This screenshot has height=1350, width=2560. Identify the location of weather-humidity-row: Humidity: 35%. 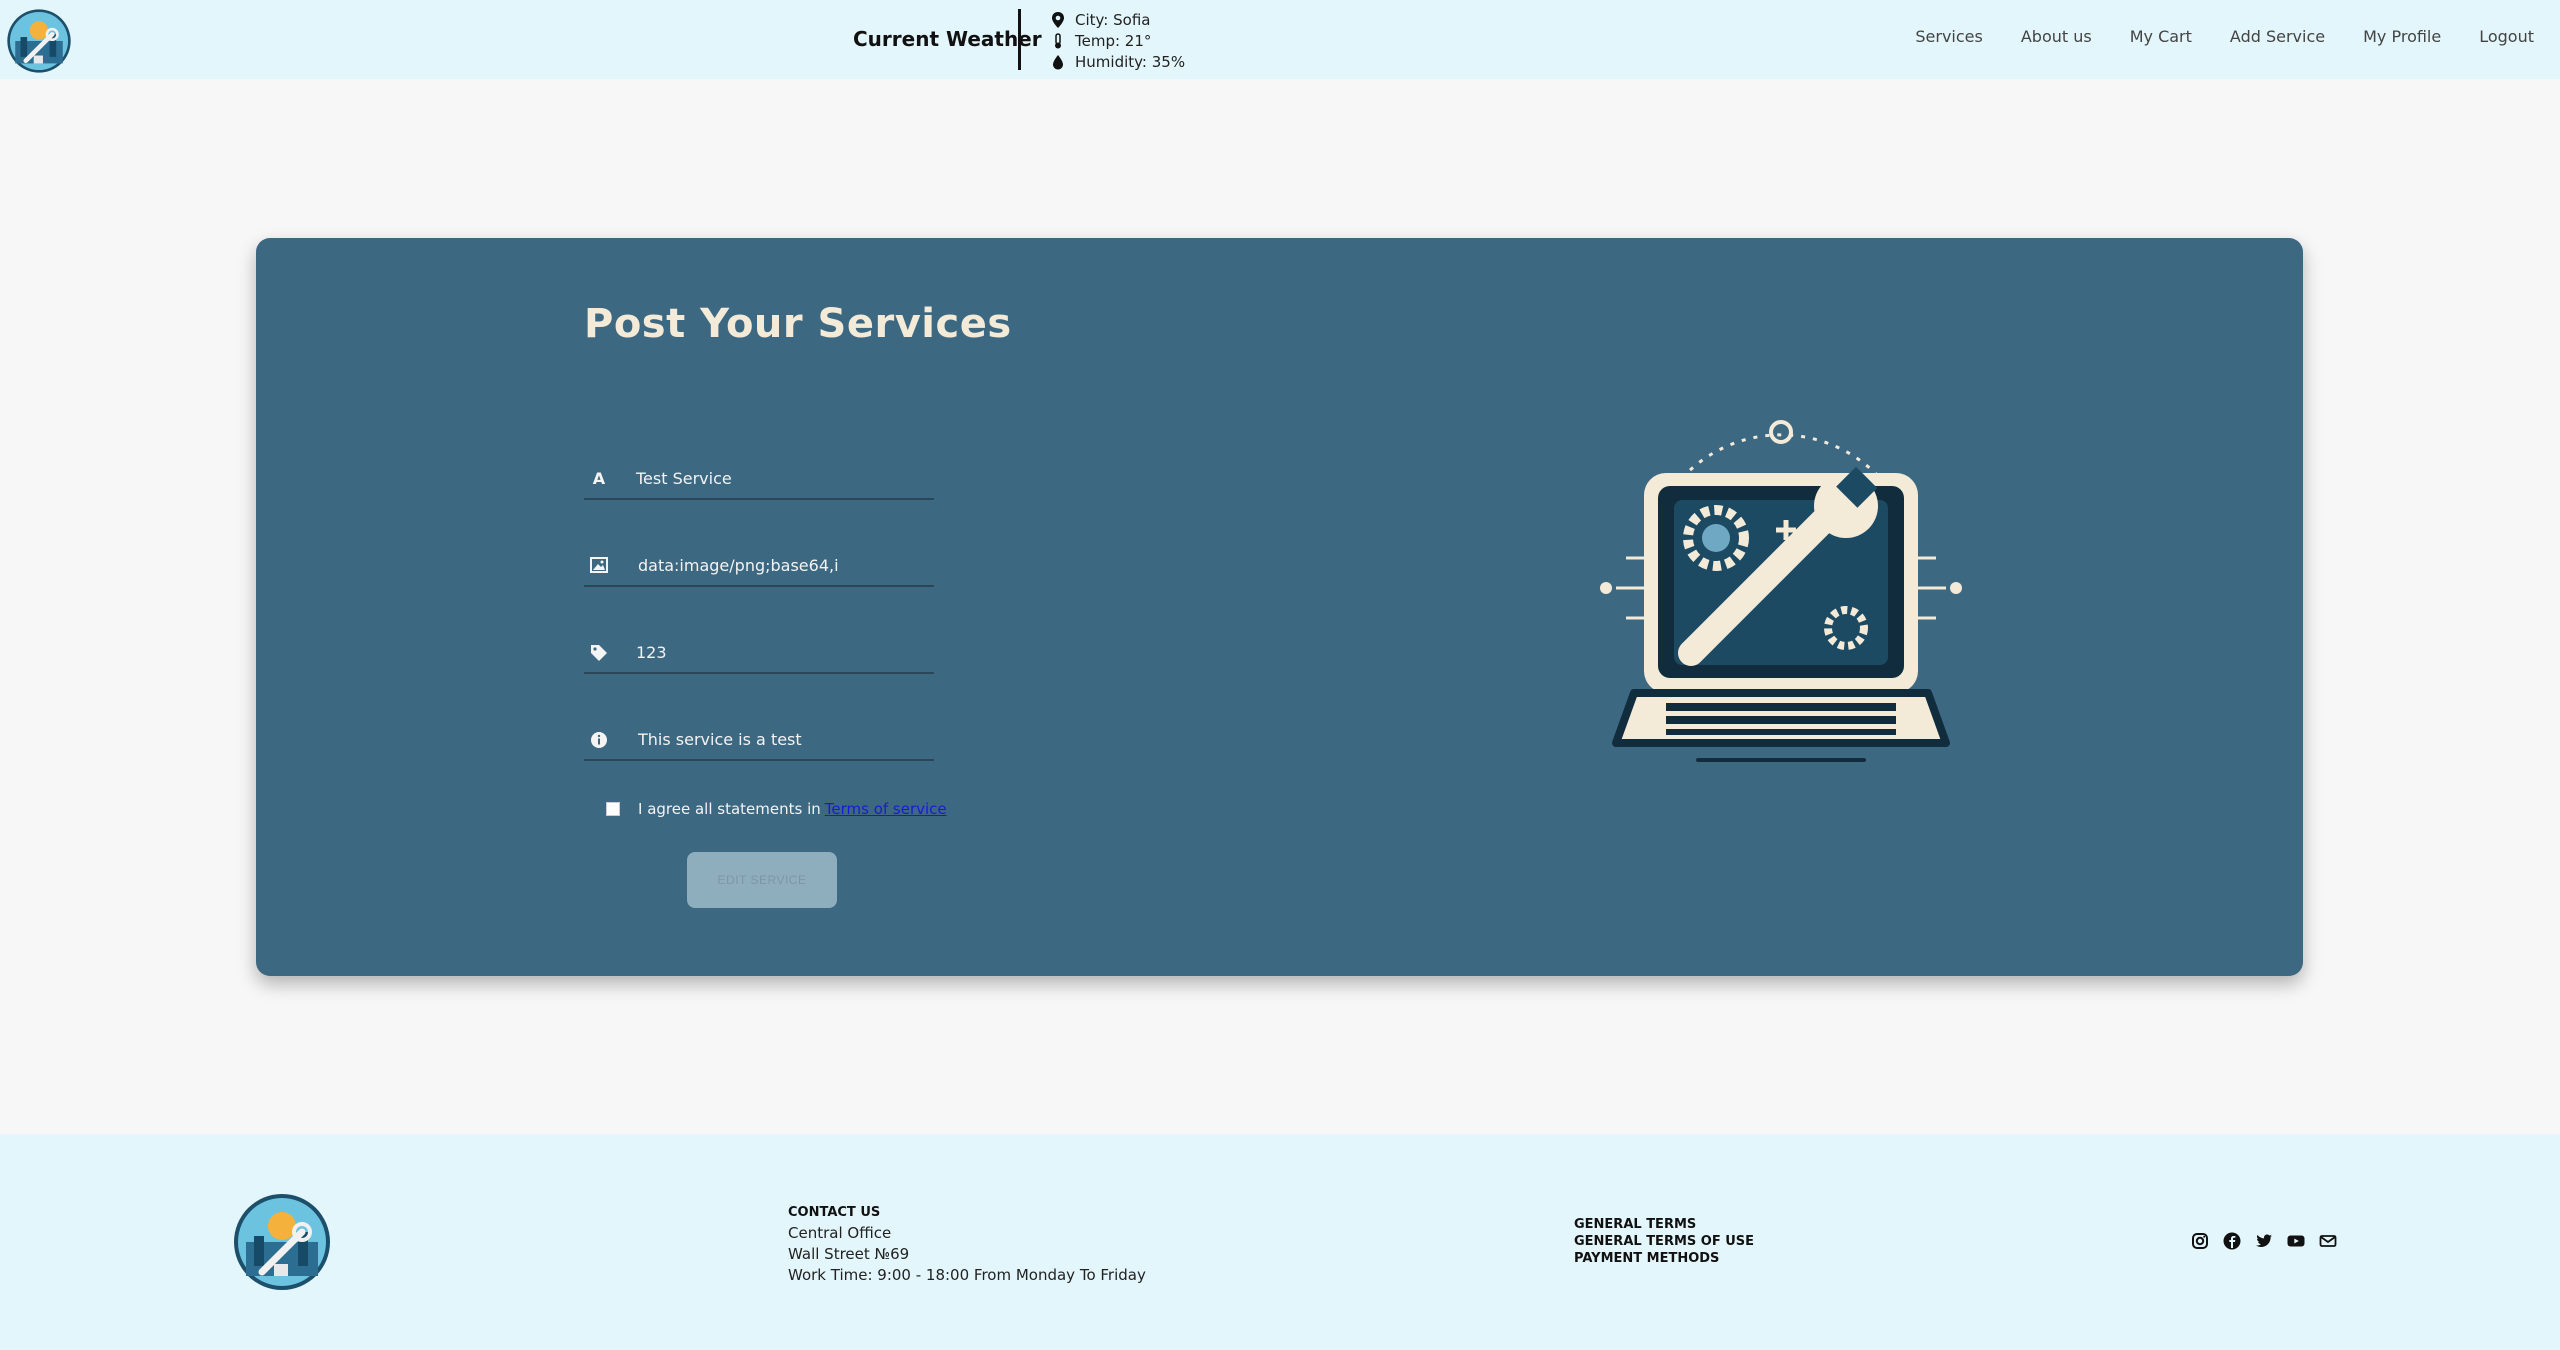
(1118, 61).